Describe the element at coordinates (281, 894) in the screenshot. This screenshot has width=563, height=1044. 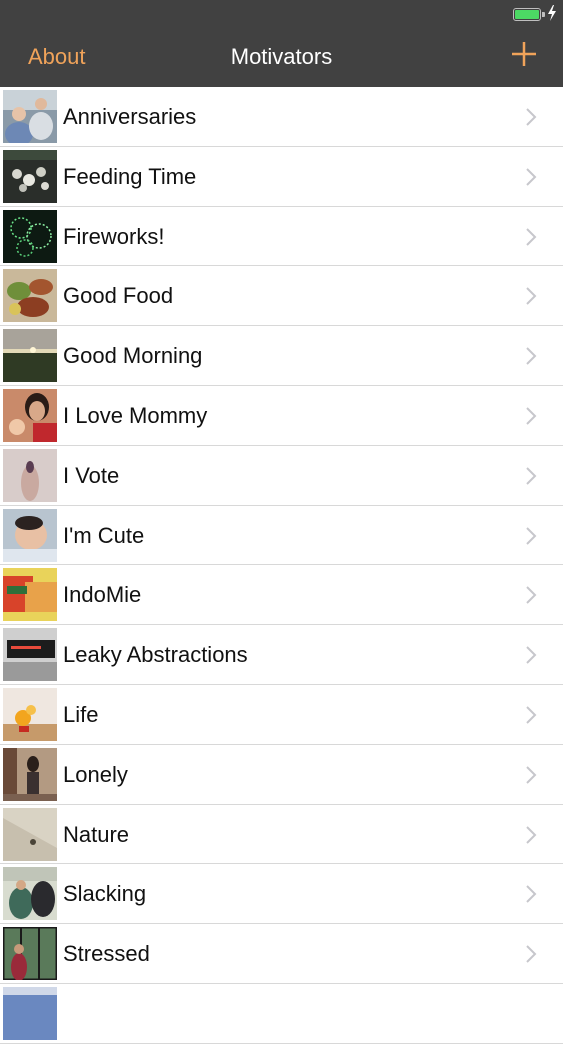
I see `list-item: Slacking` at that location.